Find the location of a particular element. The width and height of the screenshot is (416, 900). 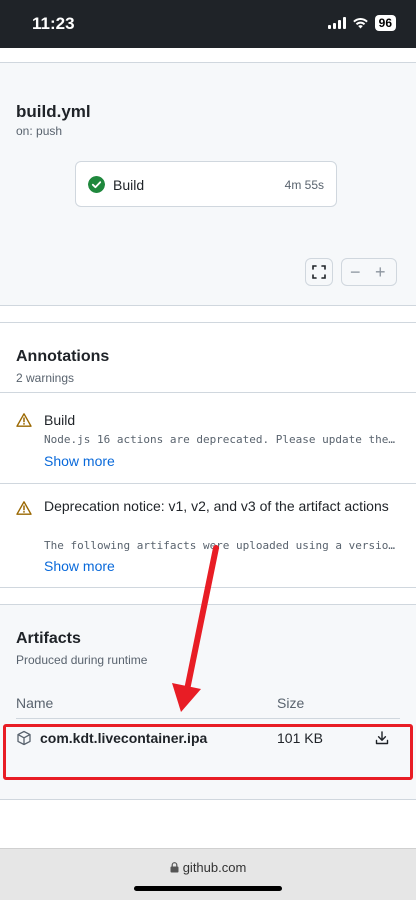

artifacts-title: Artifacts is located at coordinates (48, 638).